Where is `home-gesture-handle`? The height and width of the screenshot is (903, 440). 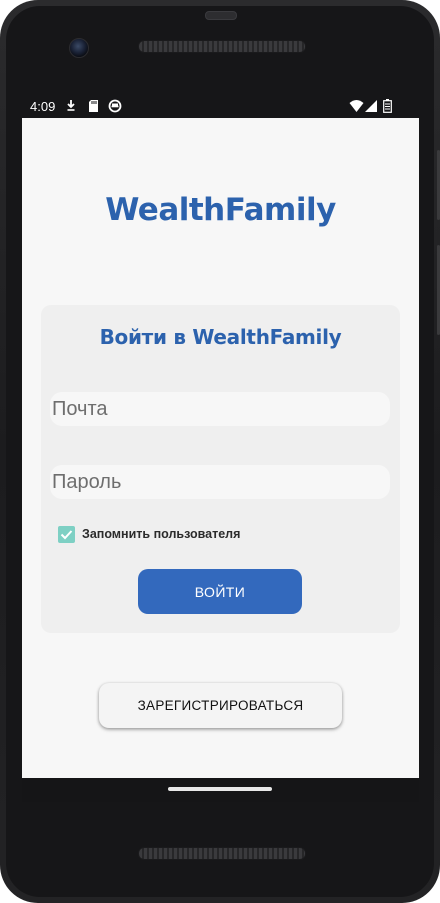 home-gesture-handle is located at coordinates (220, 789).